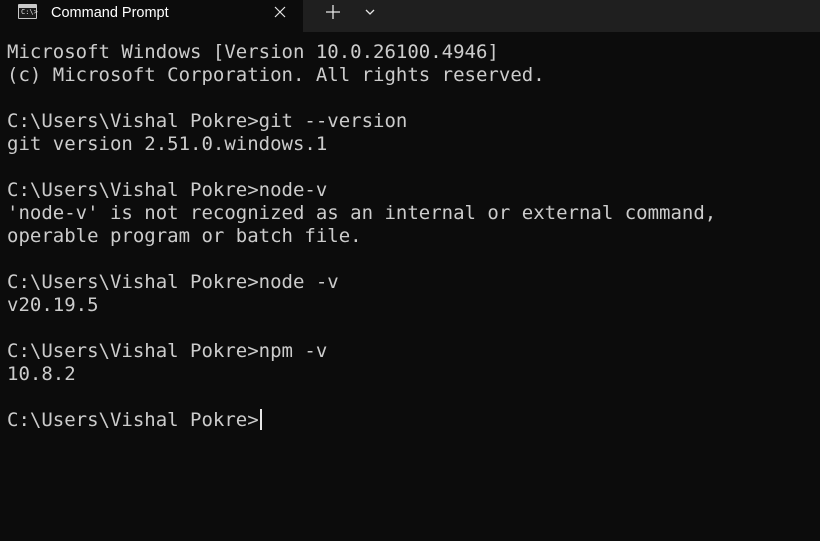 Image resolution: width=820 pixels, height=541 pixels. I want to click on terminal-line: C:\Users\Vishal Pokre>node -v, so click(412, 282).